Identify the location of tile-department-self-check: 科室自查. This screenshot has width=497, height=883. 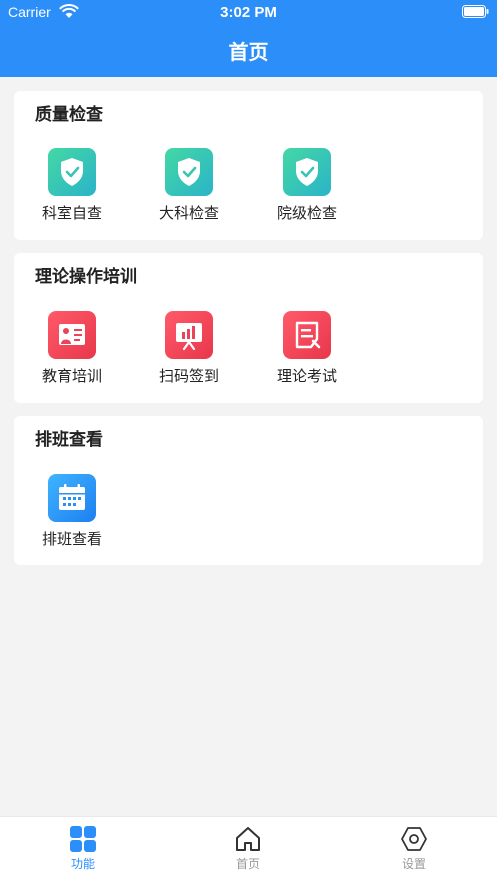
(72, 188).